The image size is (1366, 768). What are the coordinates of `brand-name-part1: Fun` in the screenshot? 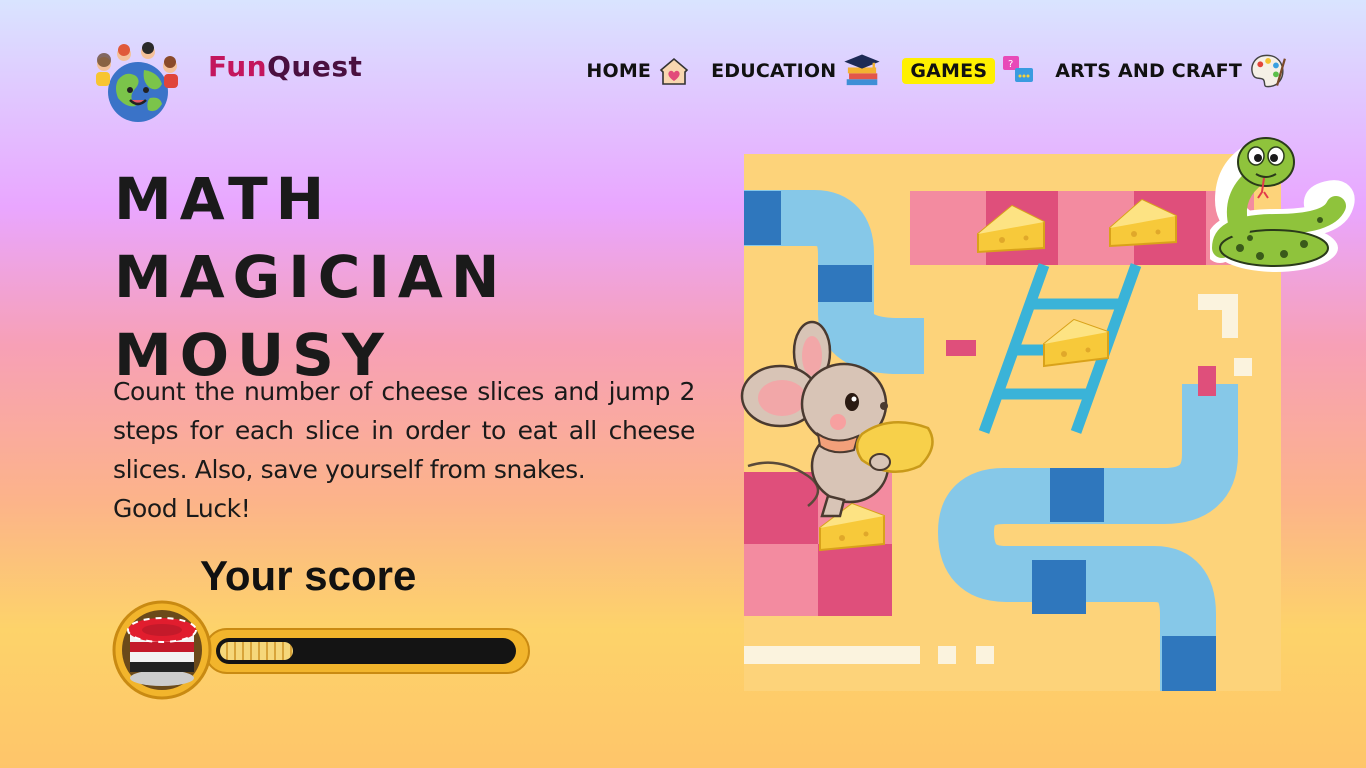 It's located at (238, 66).